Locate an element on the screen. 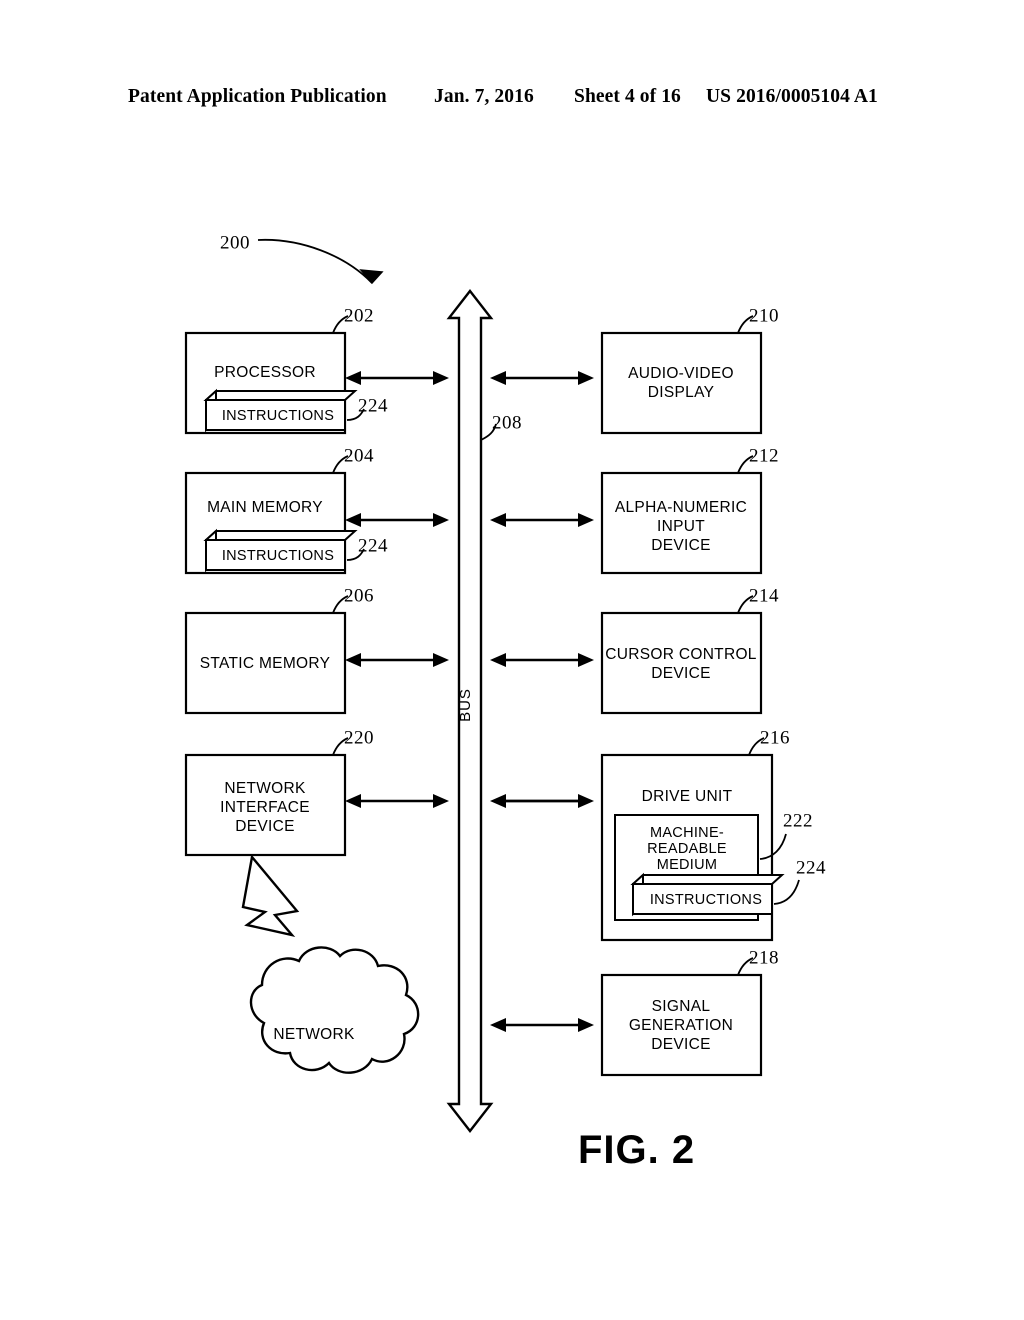 This screenshot has height=1320, width=1024. alpha-numeric-input-device-label-line-3: DEVICE is located at coordinates (681, 545).